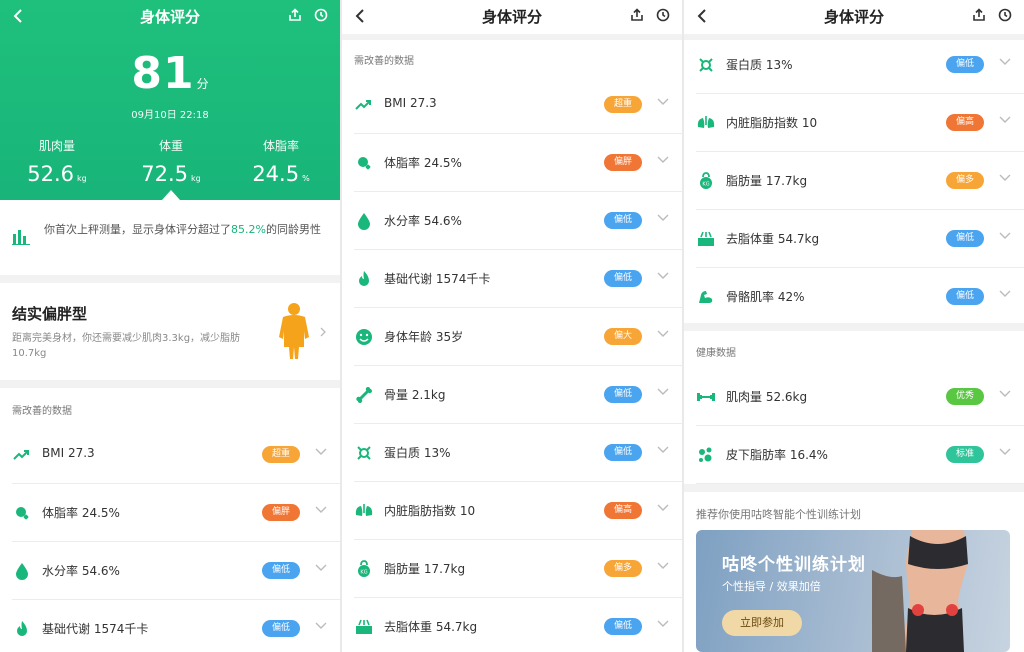  What do you see at coordinates (716, 353) in the screenshot?
I see `section-title: 健康数据` at bounding box center [716, 353].